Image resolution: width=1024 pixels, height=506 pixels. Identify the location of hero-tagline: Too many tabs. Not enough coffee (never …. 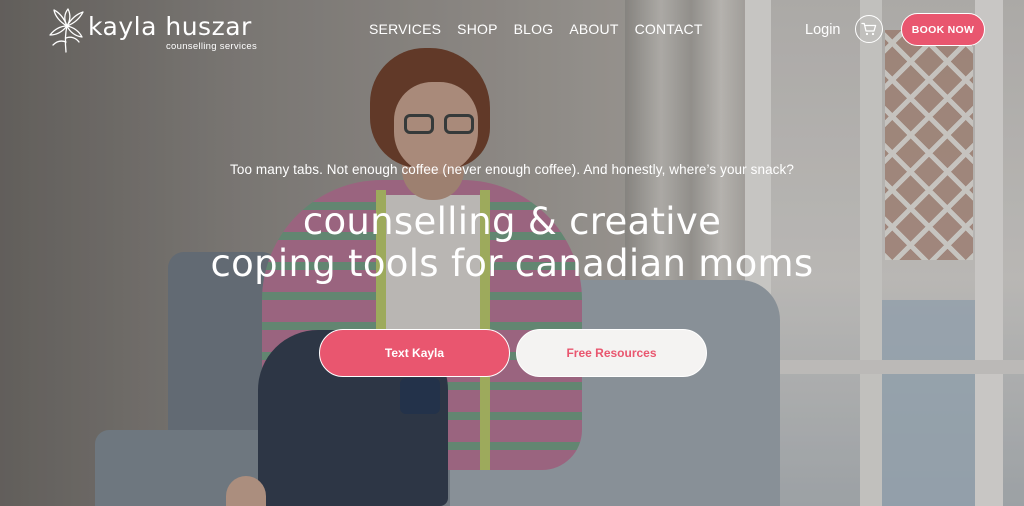
(511, 169).